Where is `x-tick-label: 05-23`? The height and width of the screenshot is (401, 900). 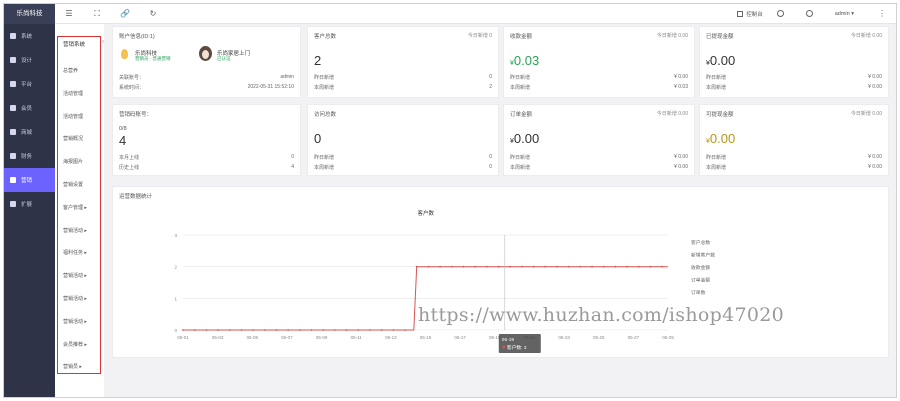 x-tick-label: 05-23 is located at coordinates (564, 337).